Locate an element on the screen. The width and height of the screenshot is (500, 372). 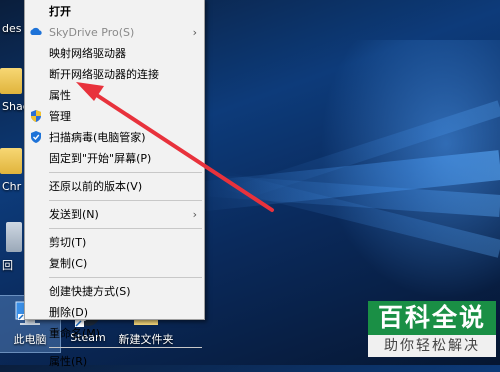
menu-item-properties-r: 属性(R) is located at coordinates (114, 361).